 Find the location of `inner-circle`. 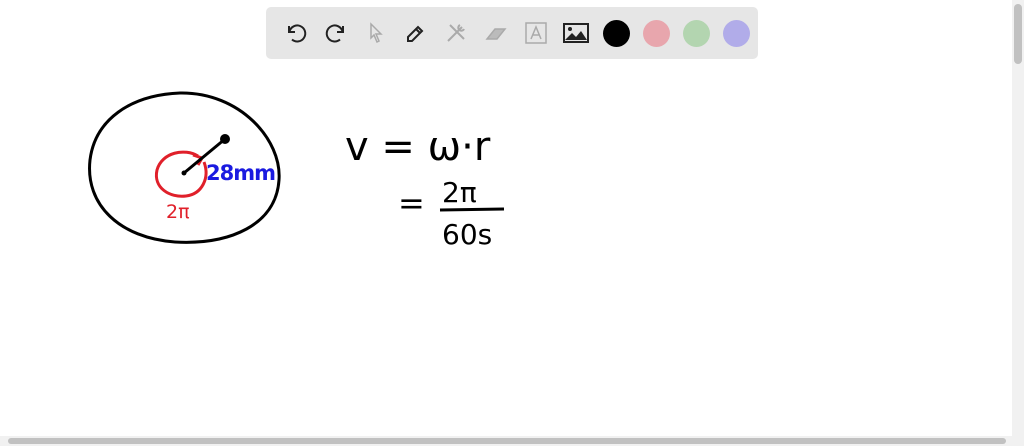

inner-circle is located at coordinates (181, 174).